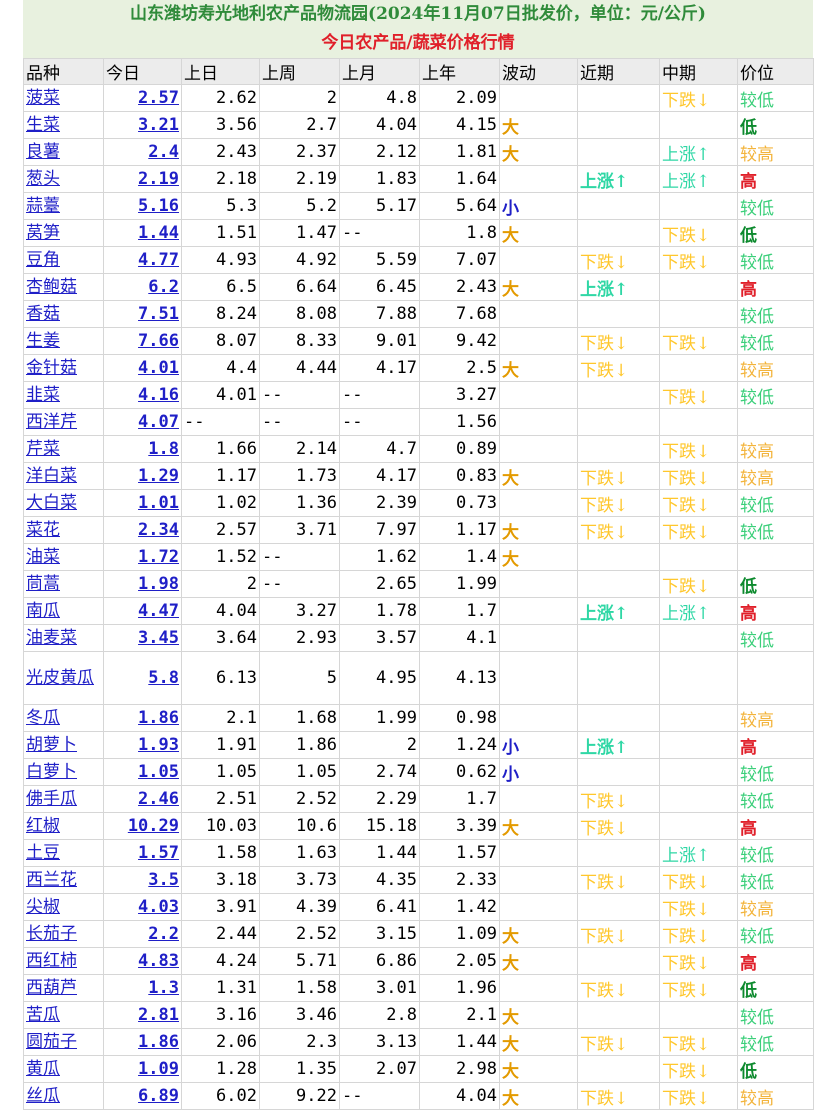 This screenshot has width=837, height=1116. I want to click on cell-today: 7.66, so click(142, 341).